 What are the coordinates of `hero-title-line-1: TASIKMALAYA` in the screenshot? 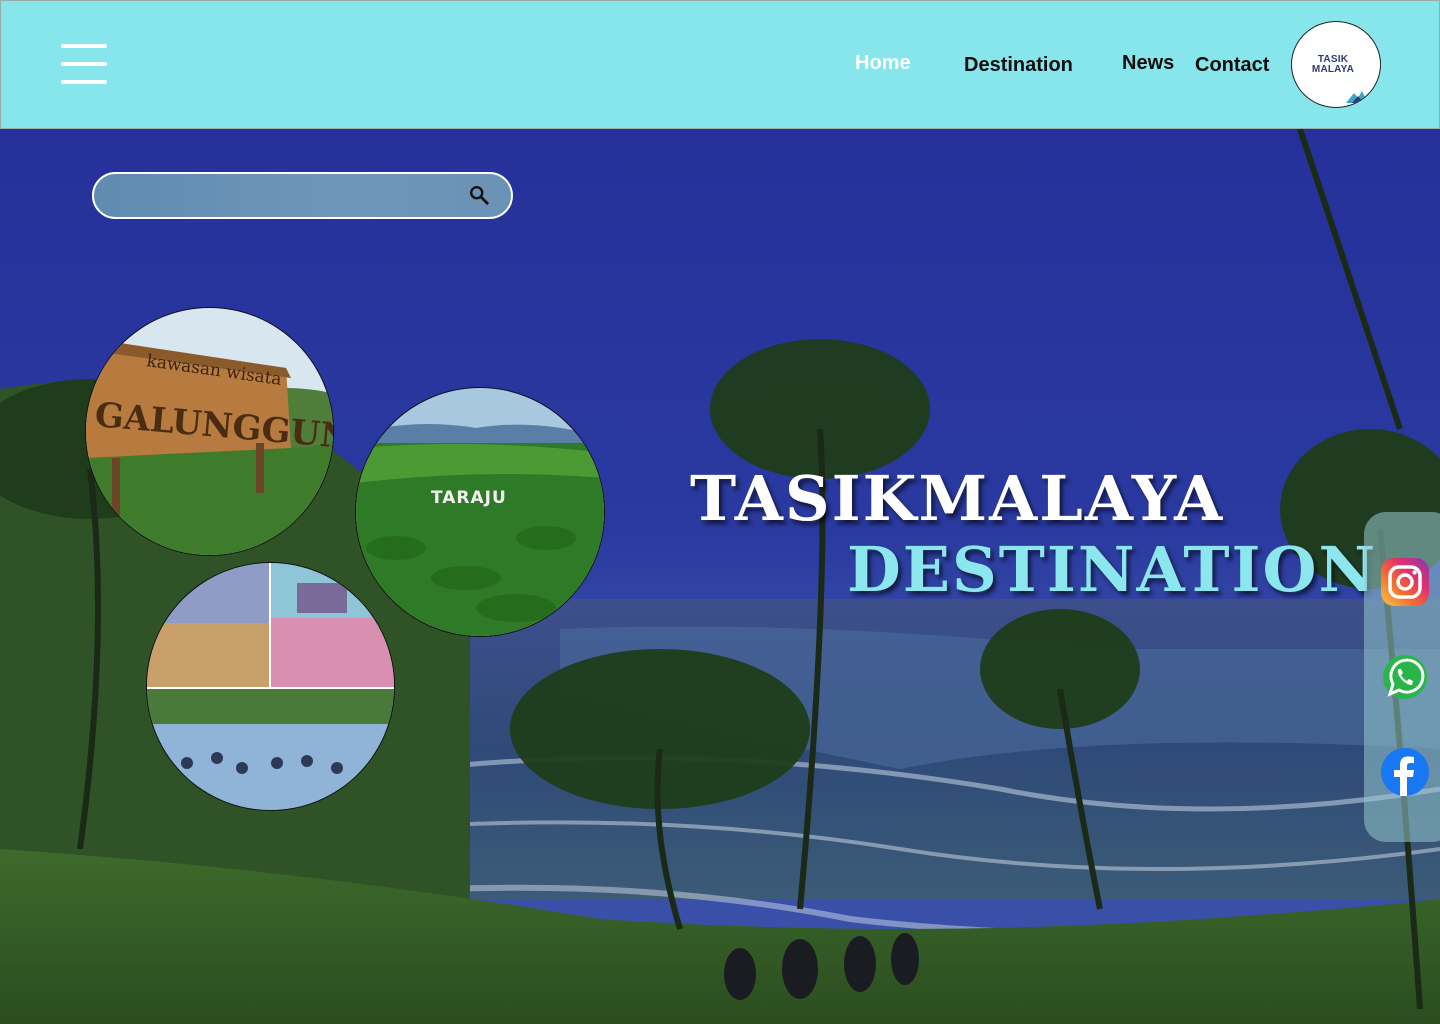 It's located at (957, 498).